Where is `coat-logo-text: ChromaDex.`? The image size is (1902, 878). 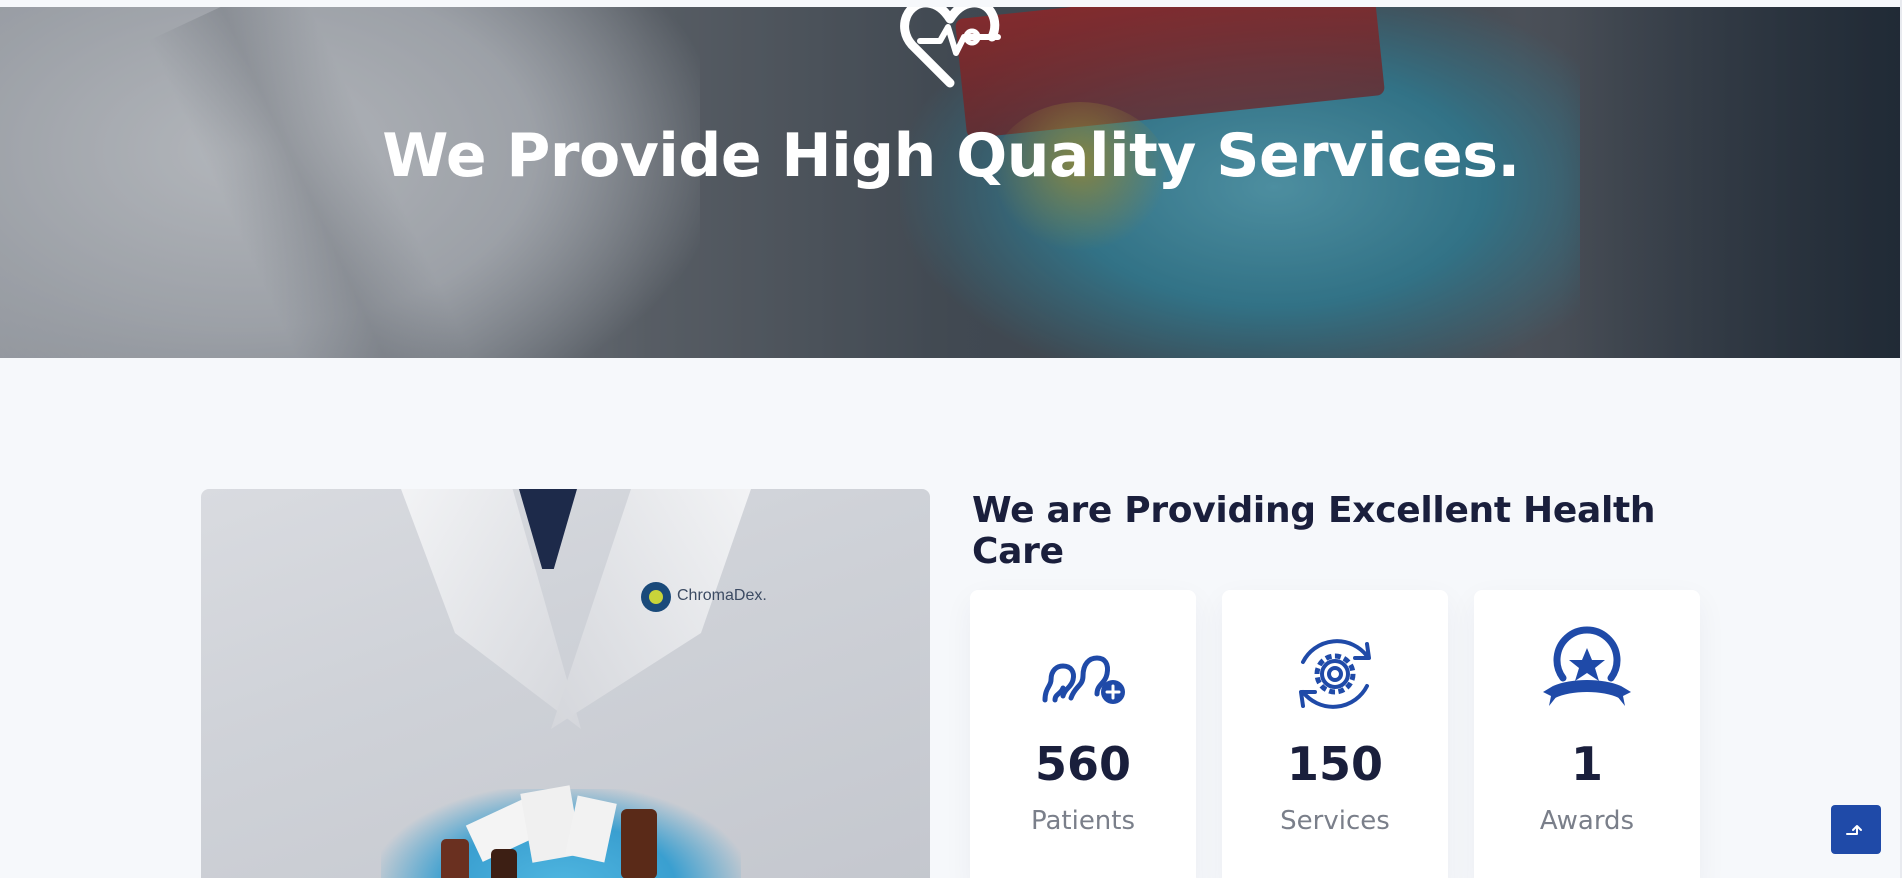 coat-logo-text: ChromaDex. is located at coordinates (722, 595).